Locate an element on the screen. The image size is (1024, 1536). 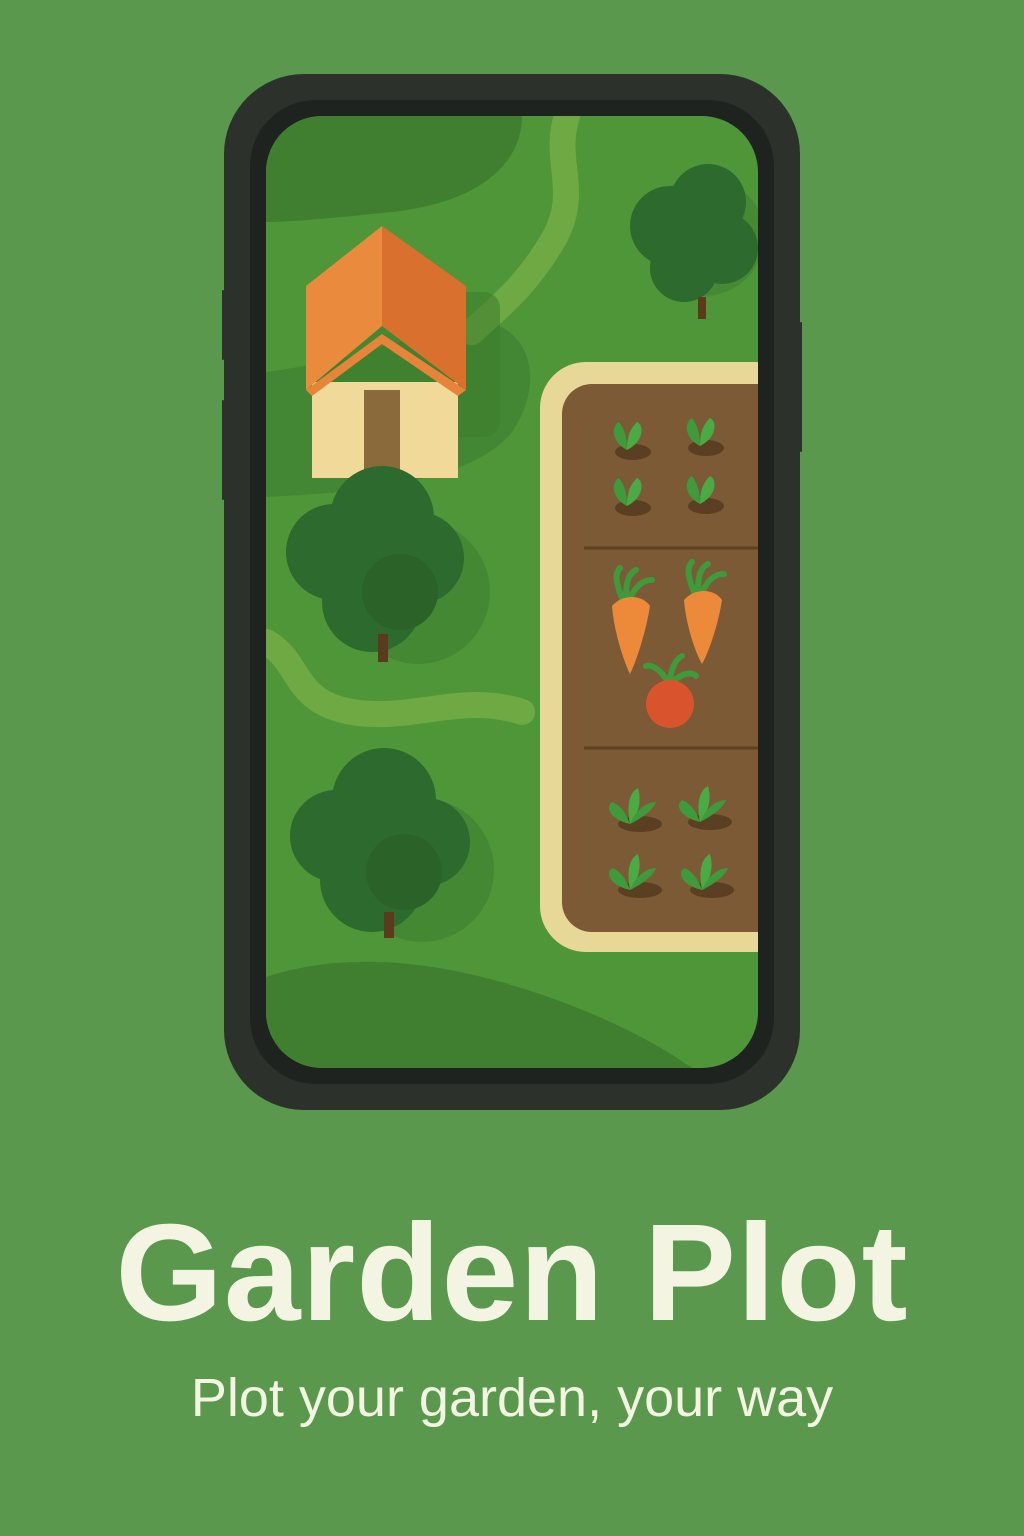
app-tagline: Plot your garden, your way is located at coordinates (512, 1398).